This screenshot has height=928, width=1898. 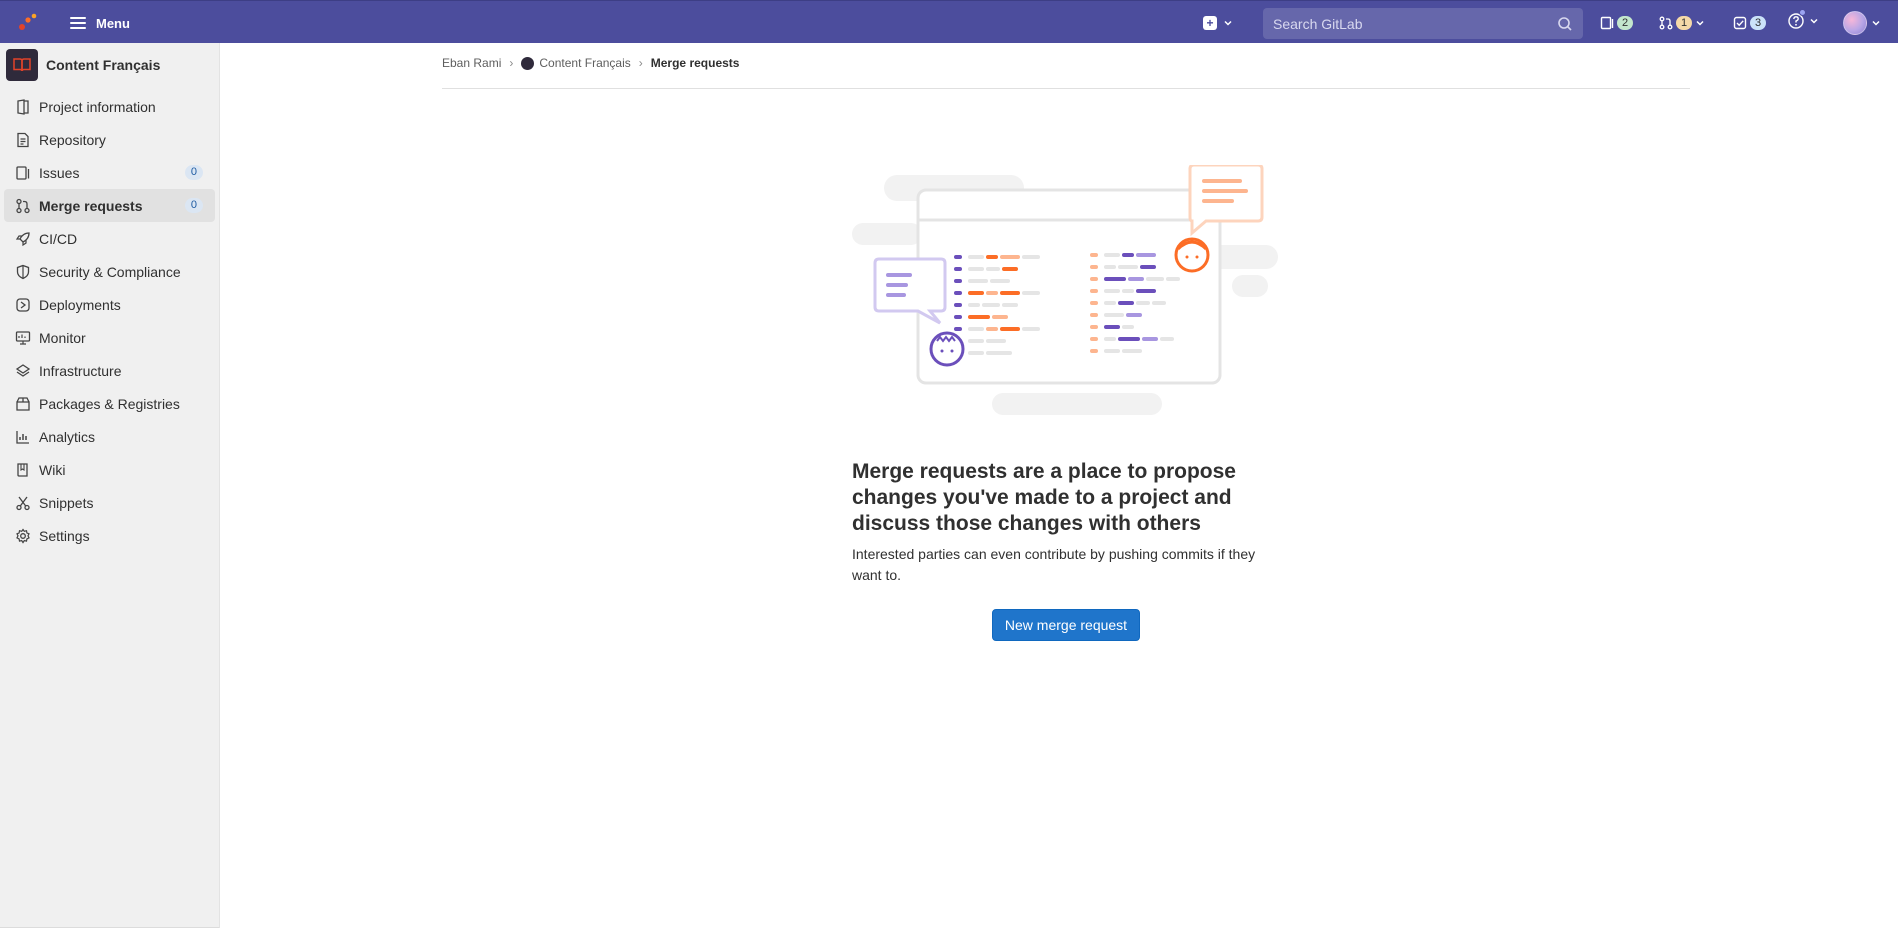 What do you see at coordinates (109, 172) in the screenshot?
I see `sidebar-item-issues: Issues 0` at bounding box center [109, 172].